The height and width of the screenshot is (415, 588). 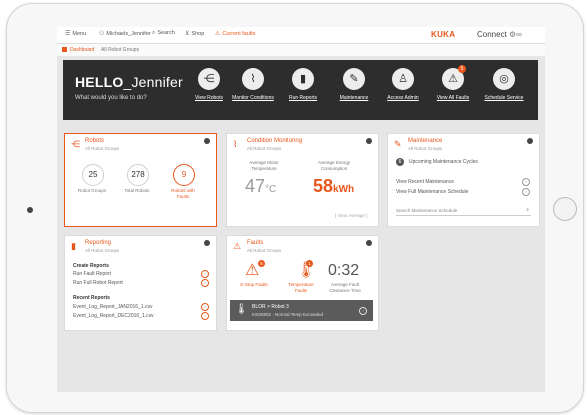 What do you see at coordinates (120, 50) in the screenshot?
I see `breadcrumb-current: All Robot Groups` at bounding box center [120, 50].